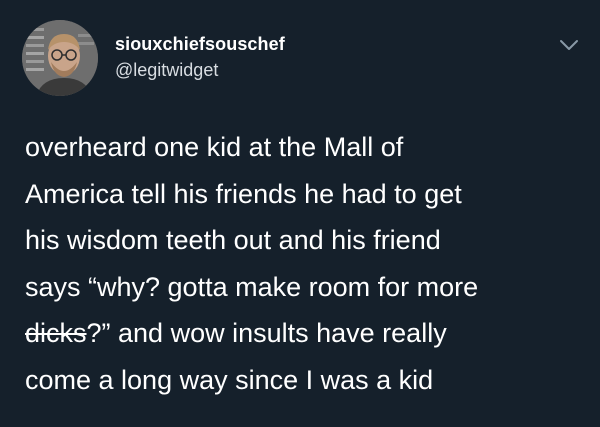 The image size is (600, 427). Describe the element at coordinates (56, 333) in the screenshot. I see `struck-word: dicks` at that location.